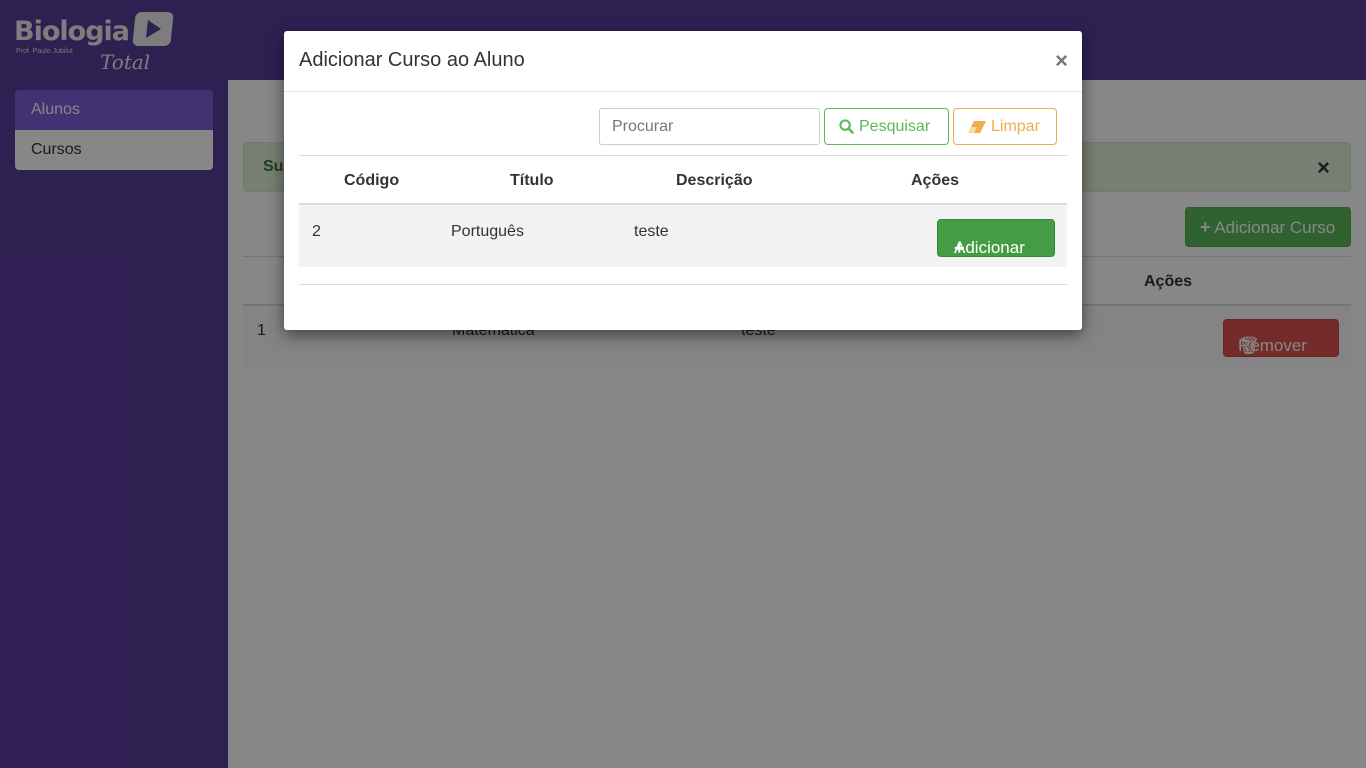 The width and height of the screenshot is (1366, 768). What do you see at coordinates (683, 236) in the screenshot?
I see `table-row: 2 Português teste + Adicionar` at bounding box center [683, 236].